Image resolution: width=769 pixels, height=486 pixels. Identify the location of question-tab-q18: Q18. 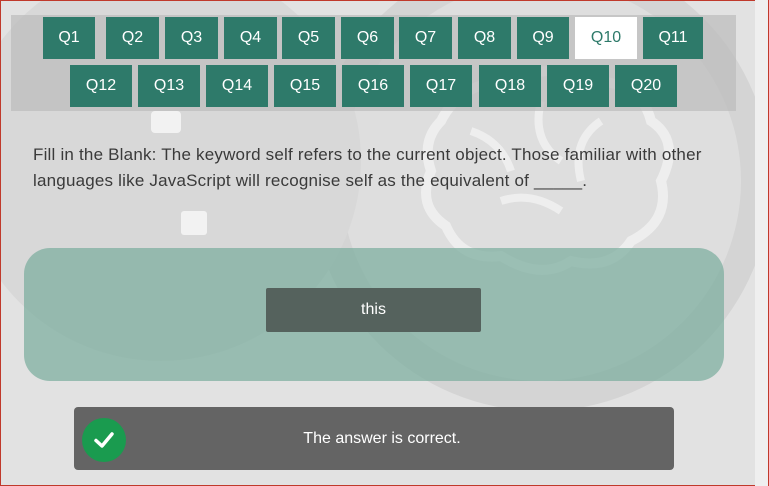
(510, 86).